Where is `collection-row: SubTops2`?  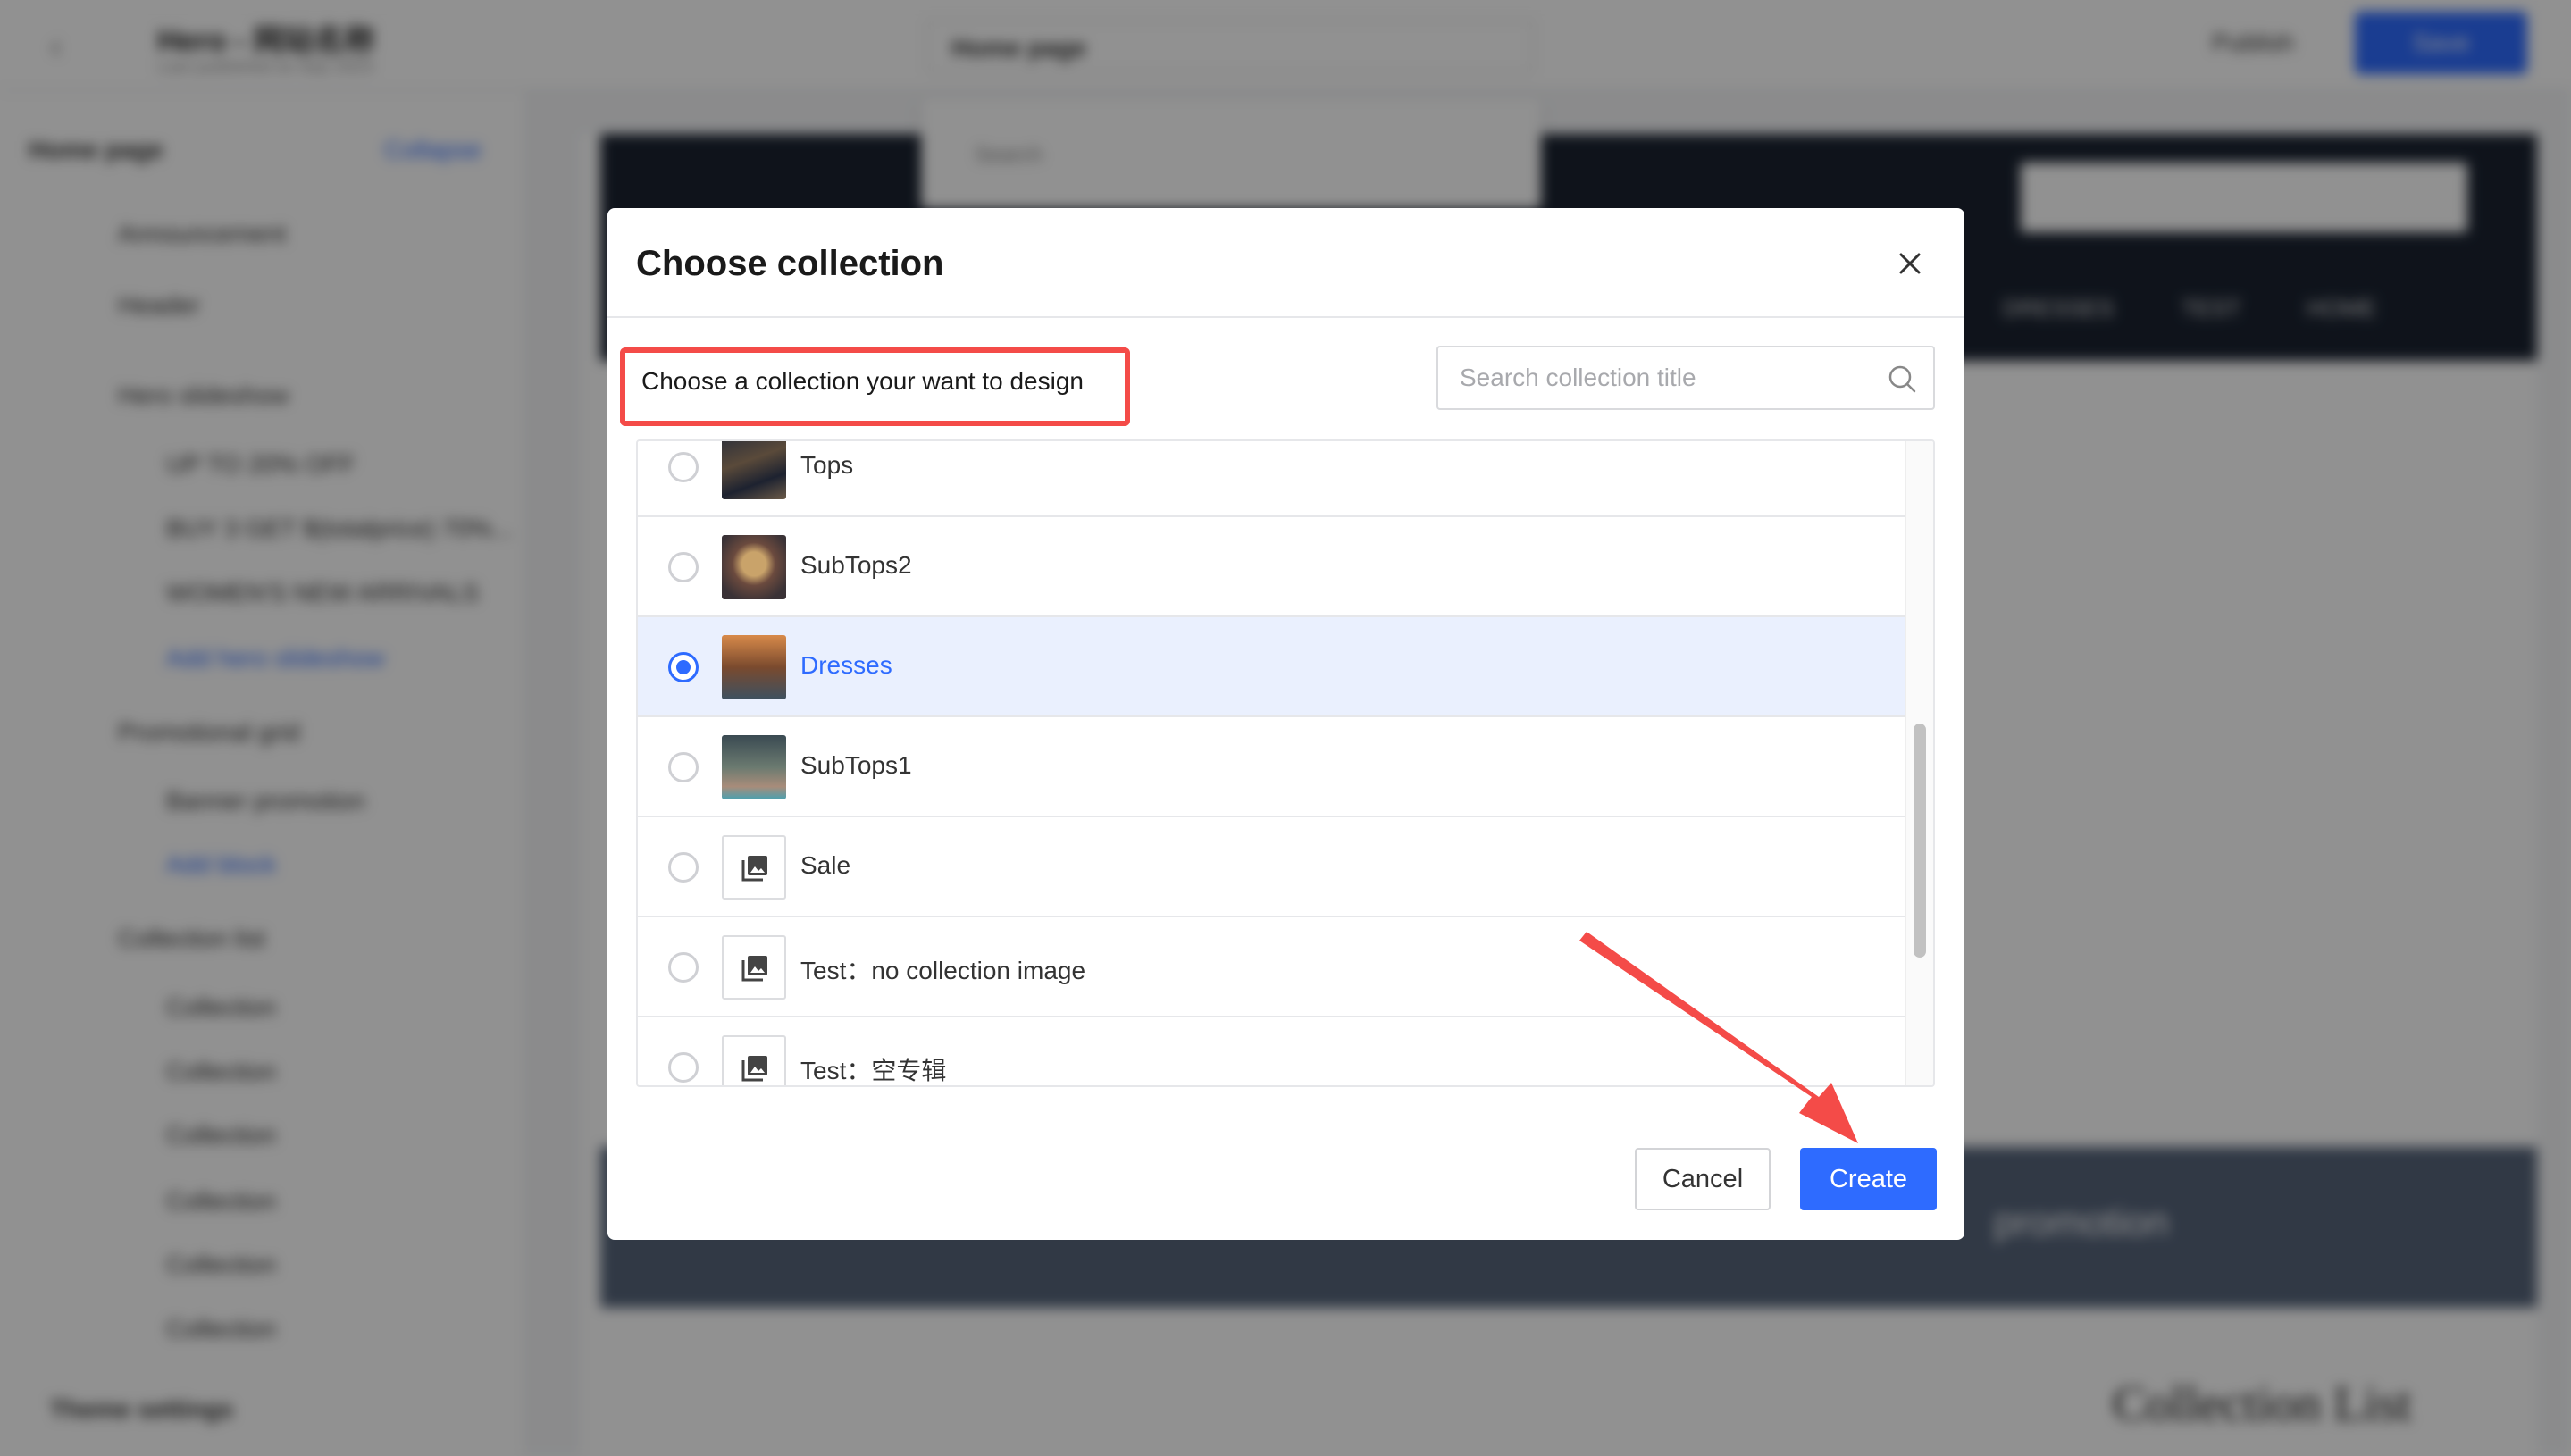 collection-row: SubTops2 is located at coordinates (1272, 567).